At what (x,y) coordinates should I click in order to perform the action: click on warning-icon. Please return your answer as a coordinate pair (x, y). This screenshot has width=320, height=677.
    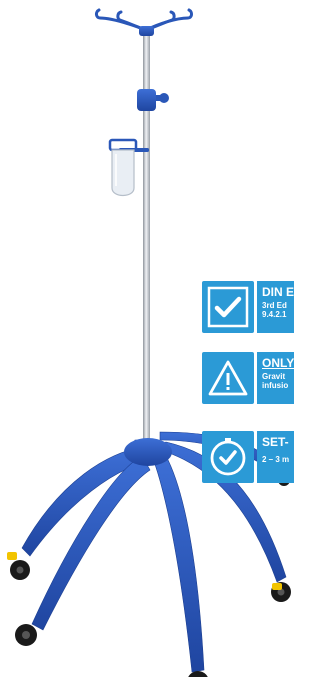
    Looking at the image, I should click on (228, 378).